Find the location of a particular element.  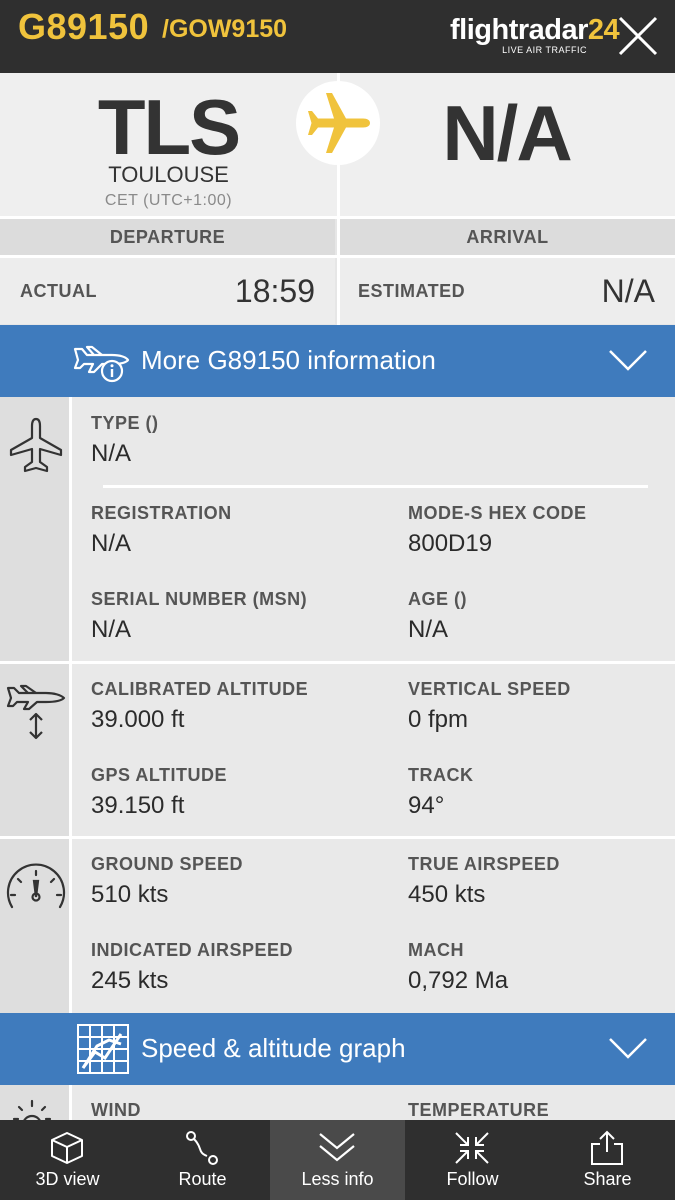

track-value: 94° is located at coordinates (426, 805).